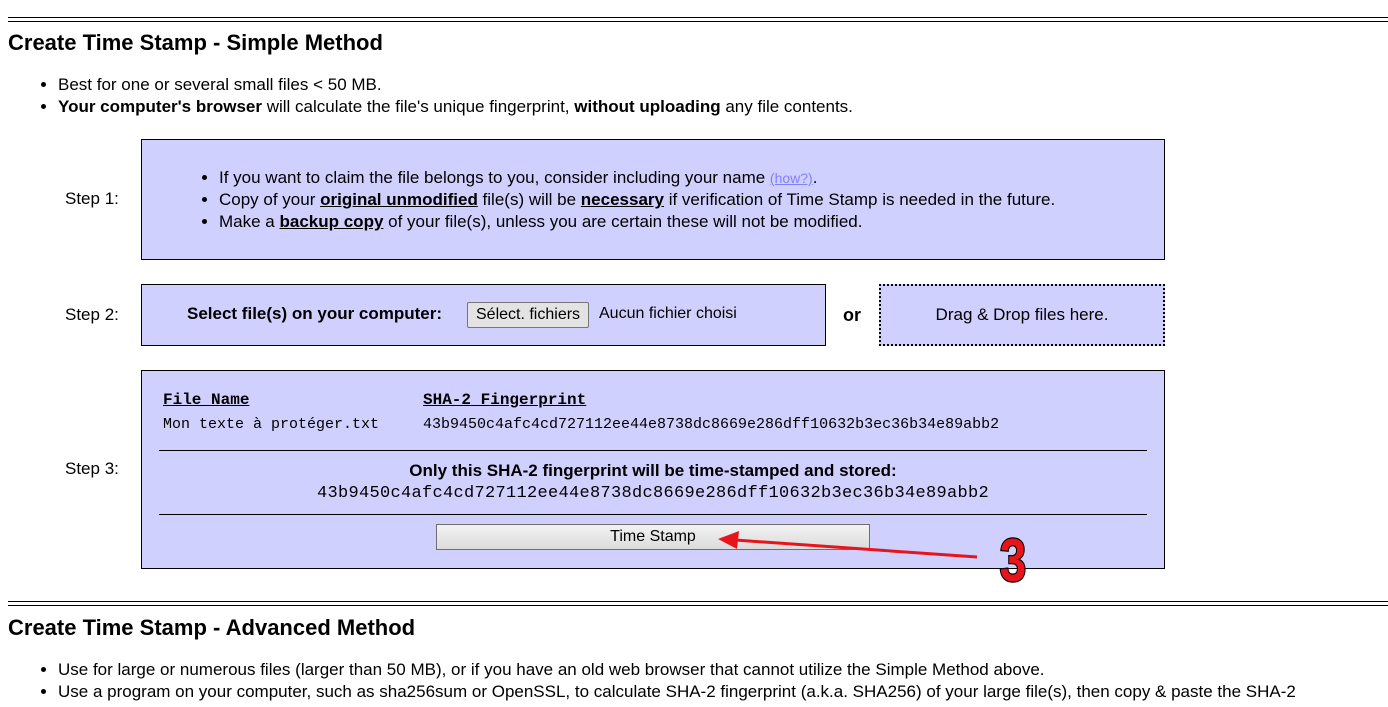 This screenshot has width=1388, height=707. What do you see at coordinates (315, 313) in the screenshot?
I see `select-files-label: Select file(s) on your computer:` at bounding box center [315, 313].